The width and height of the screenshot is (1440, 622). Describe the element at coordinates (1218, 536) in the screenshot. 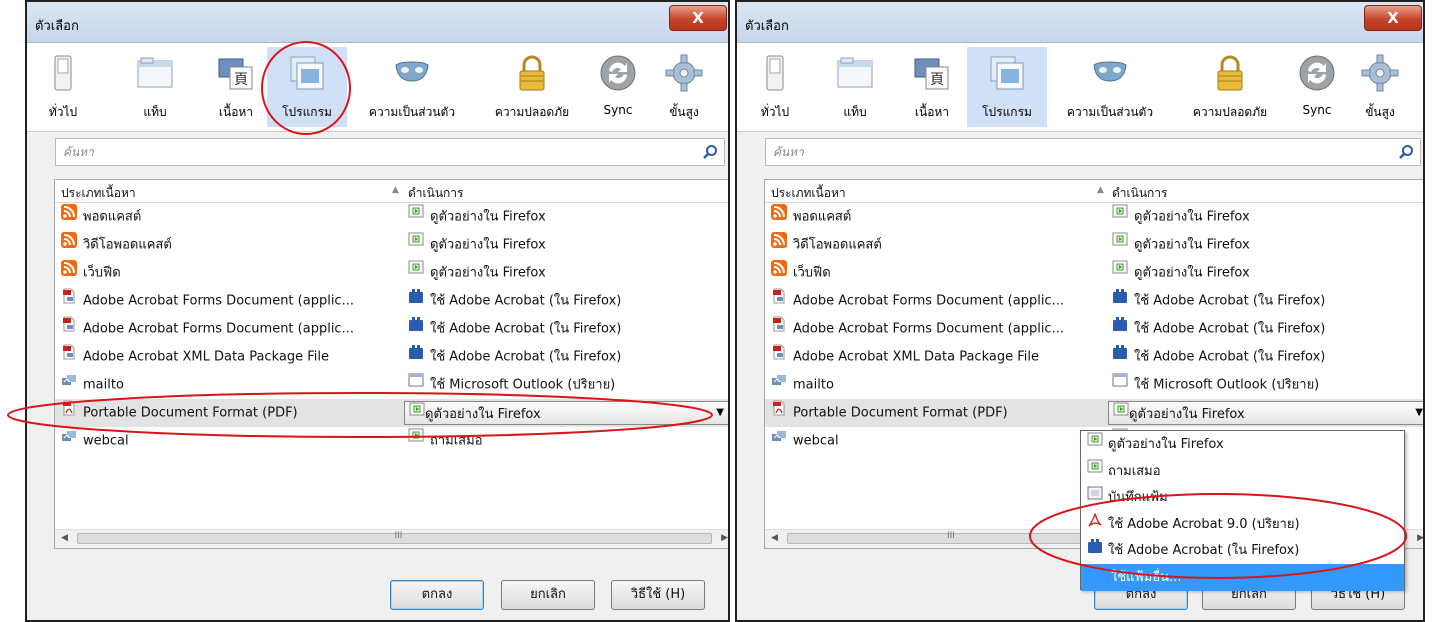

I see `annotation-ellipse-acrobat-options` at that location.